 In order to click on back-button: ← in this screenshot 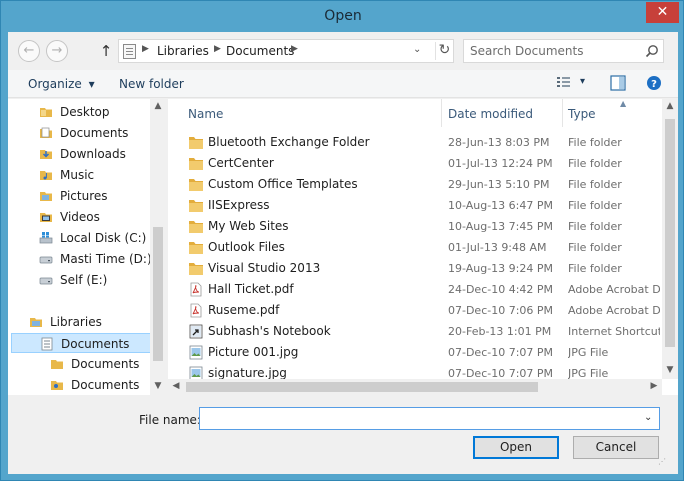, I will do `click(29, 51)`.